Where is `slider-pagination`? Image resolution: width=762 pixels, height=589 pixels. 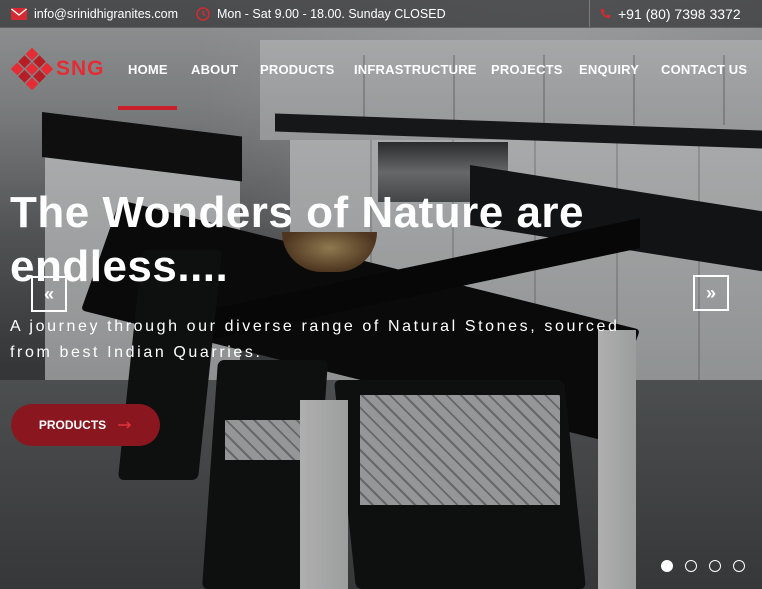
slider-pagination is located at coordinates (703, 566).